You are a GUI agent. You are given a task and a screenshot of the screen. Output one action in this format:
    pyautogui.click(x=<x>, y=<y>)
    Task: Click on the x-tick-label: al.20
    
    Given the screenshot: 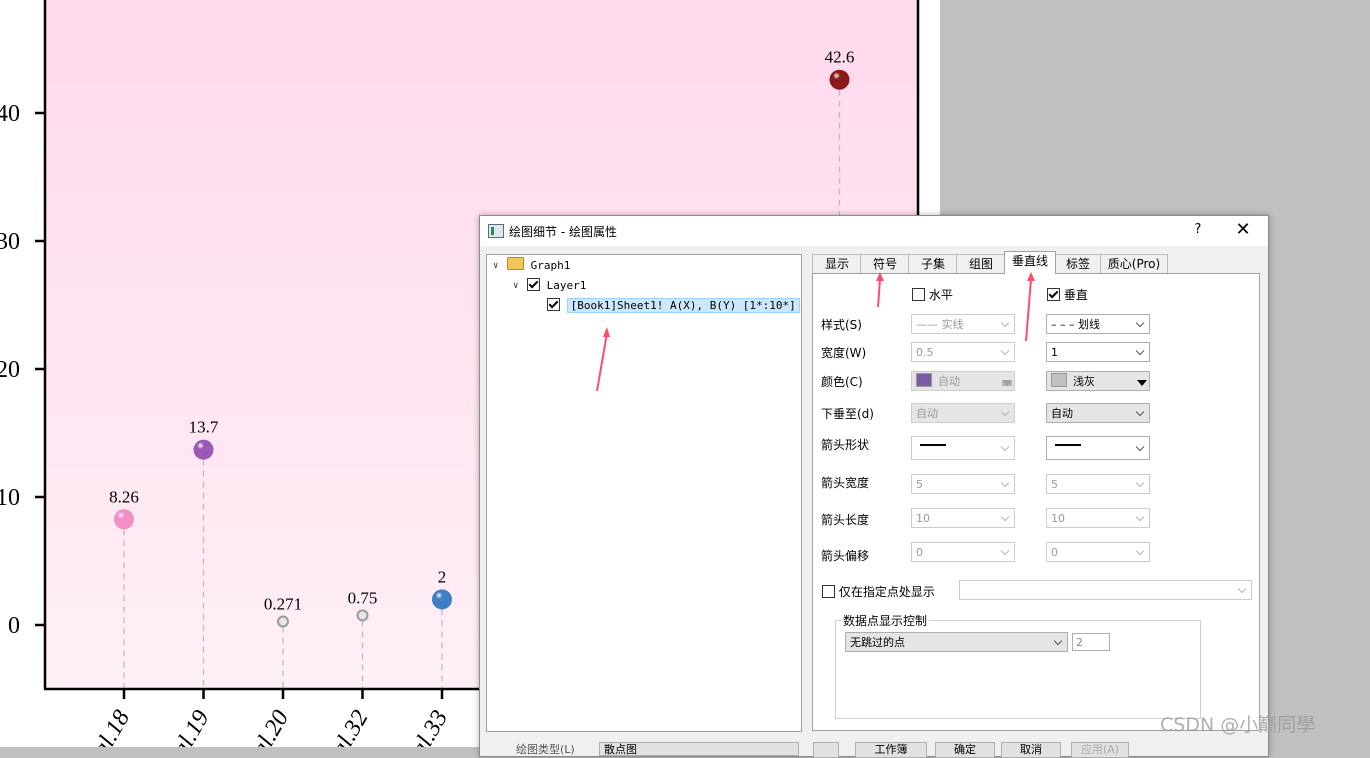 What is the action you would take?
    pyautogui.click(x=270, y=726)
    